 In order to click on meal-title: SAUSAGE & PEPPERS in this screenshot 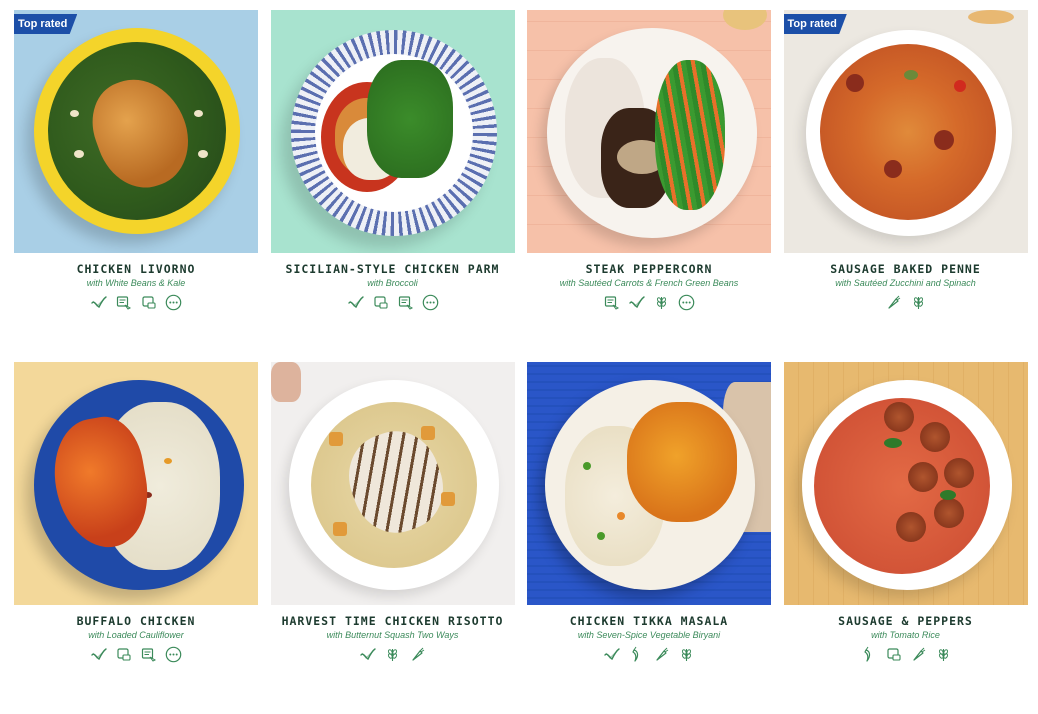, I will do `click(906, 621)`.